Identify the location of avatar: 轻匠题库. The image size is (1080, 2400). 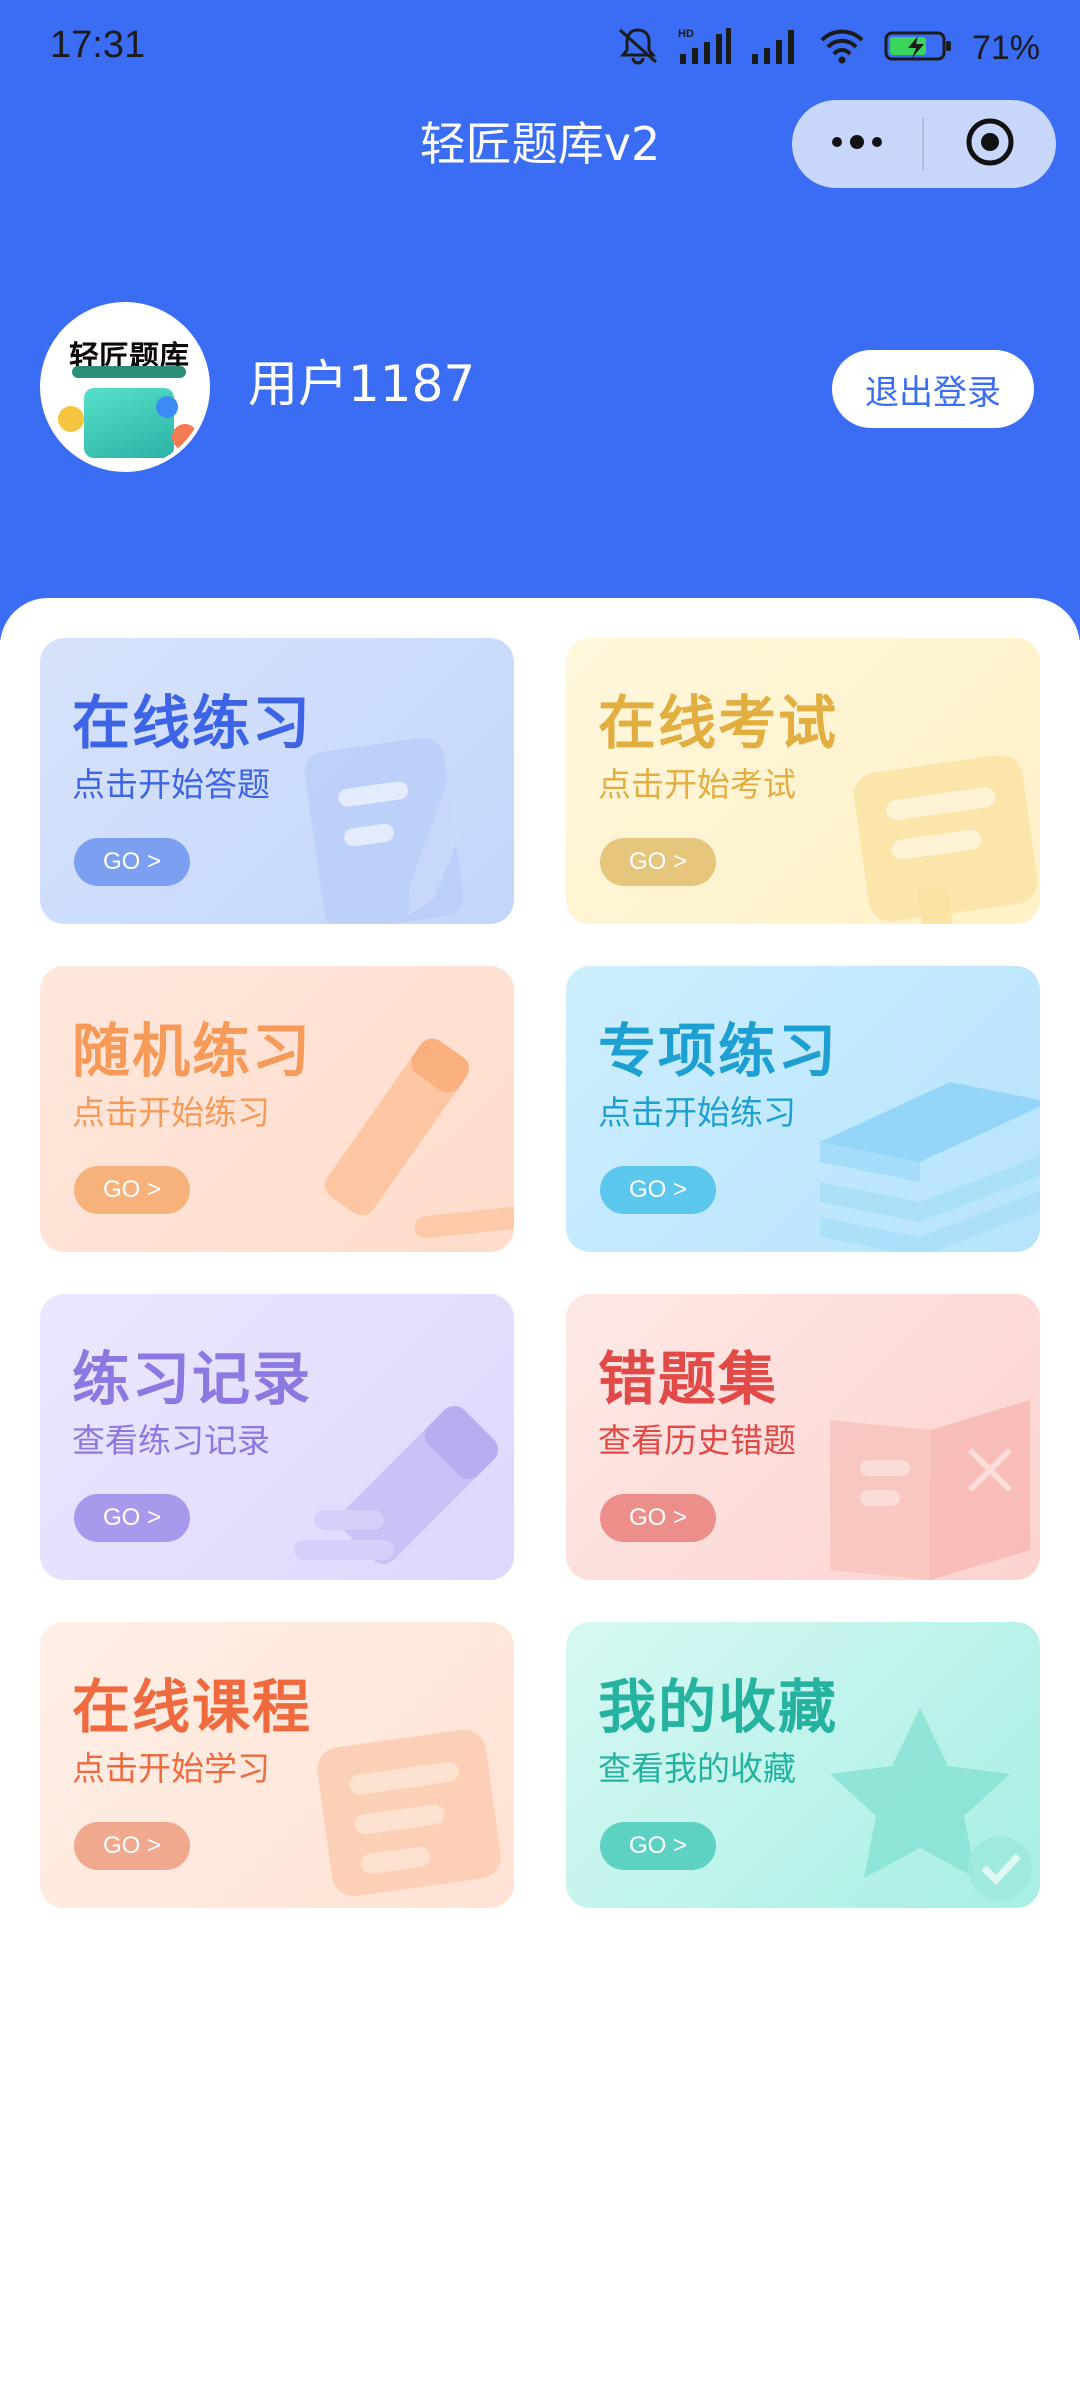
(125, 387).